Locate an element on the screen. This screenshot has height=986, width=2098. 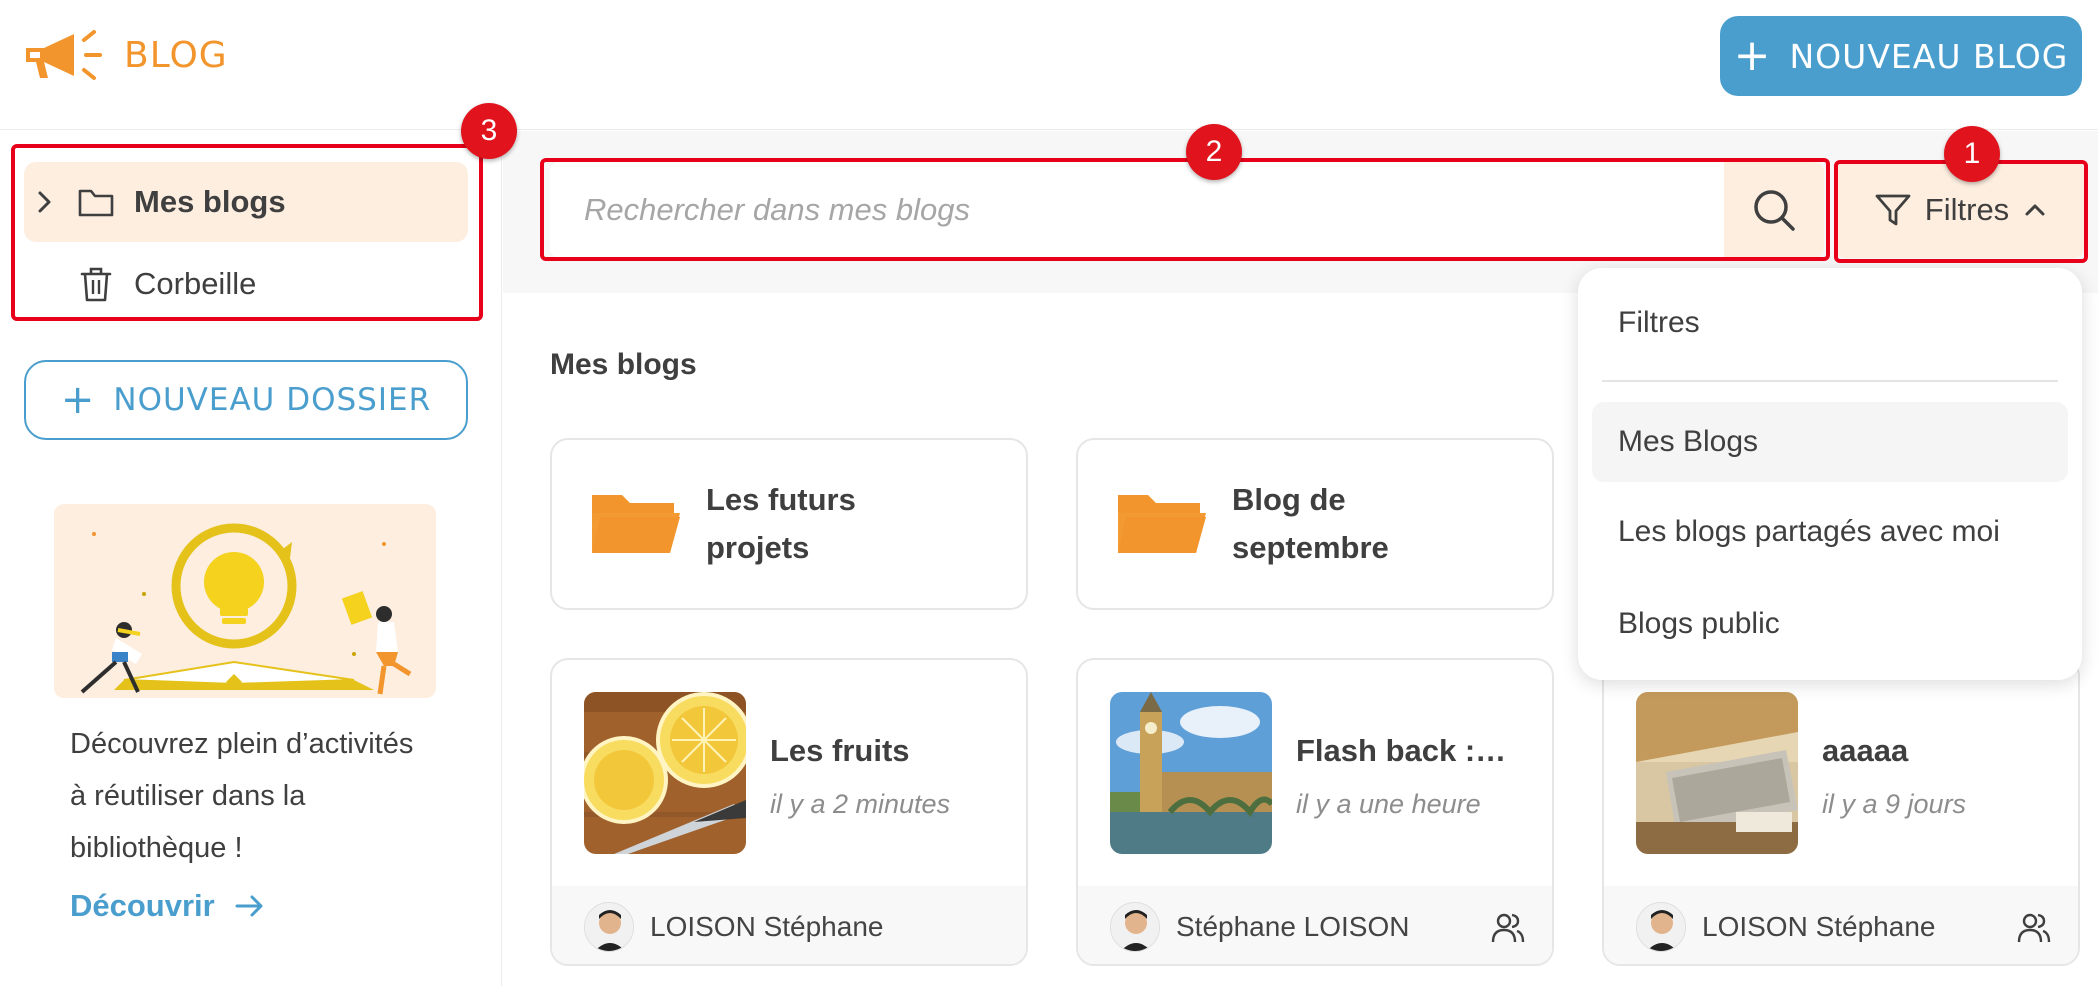
filter-option-public-blogs: Blogs public is located at coordinates (1830, 624).